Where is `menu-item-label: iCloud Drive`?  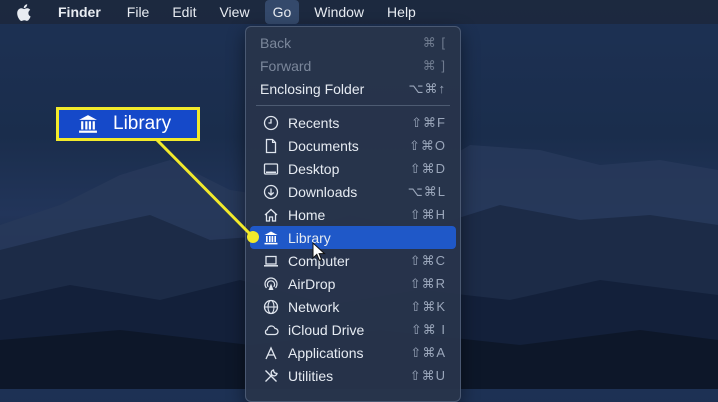 menu-item-label: iCloud Drive is located at coordinates (326, 329).